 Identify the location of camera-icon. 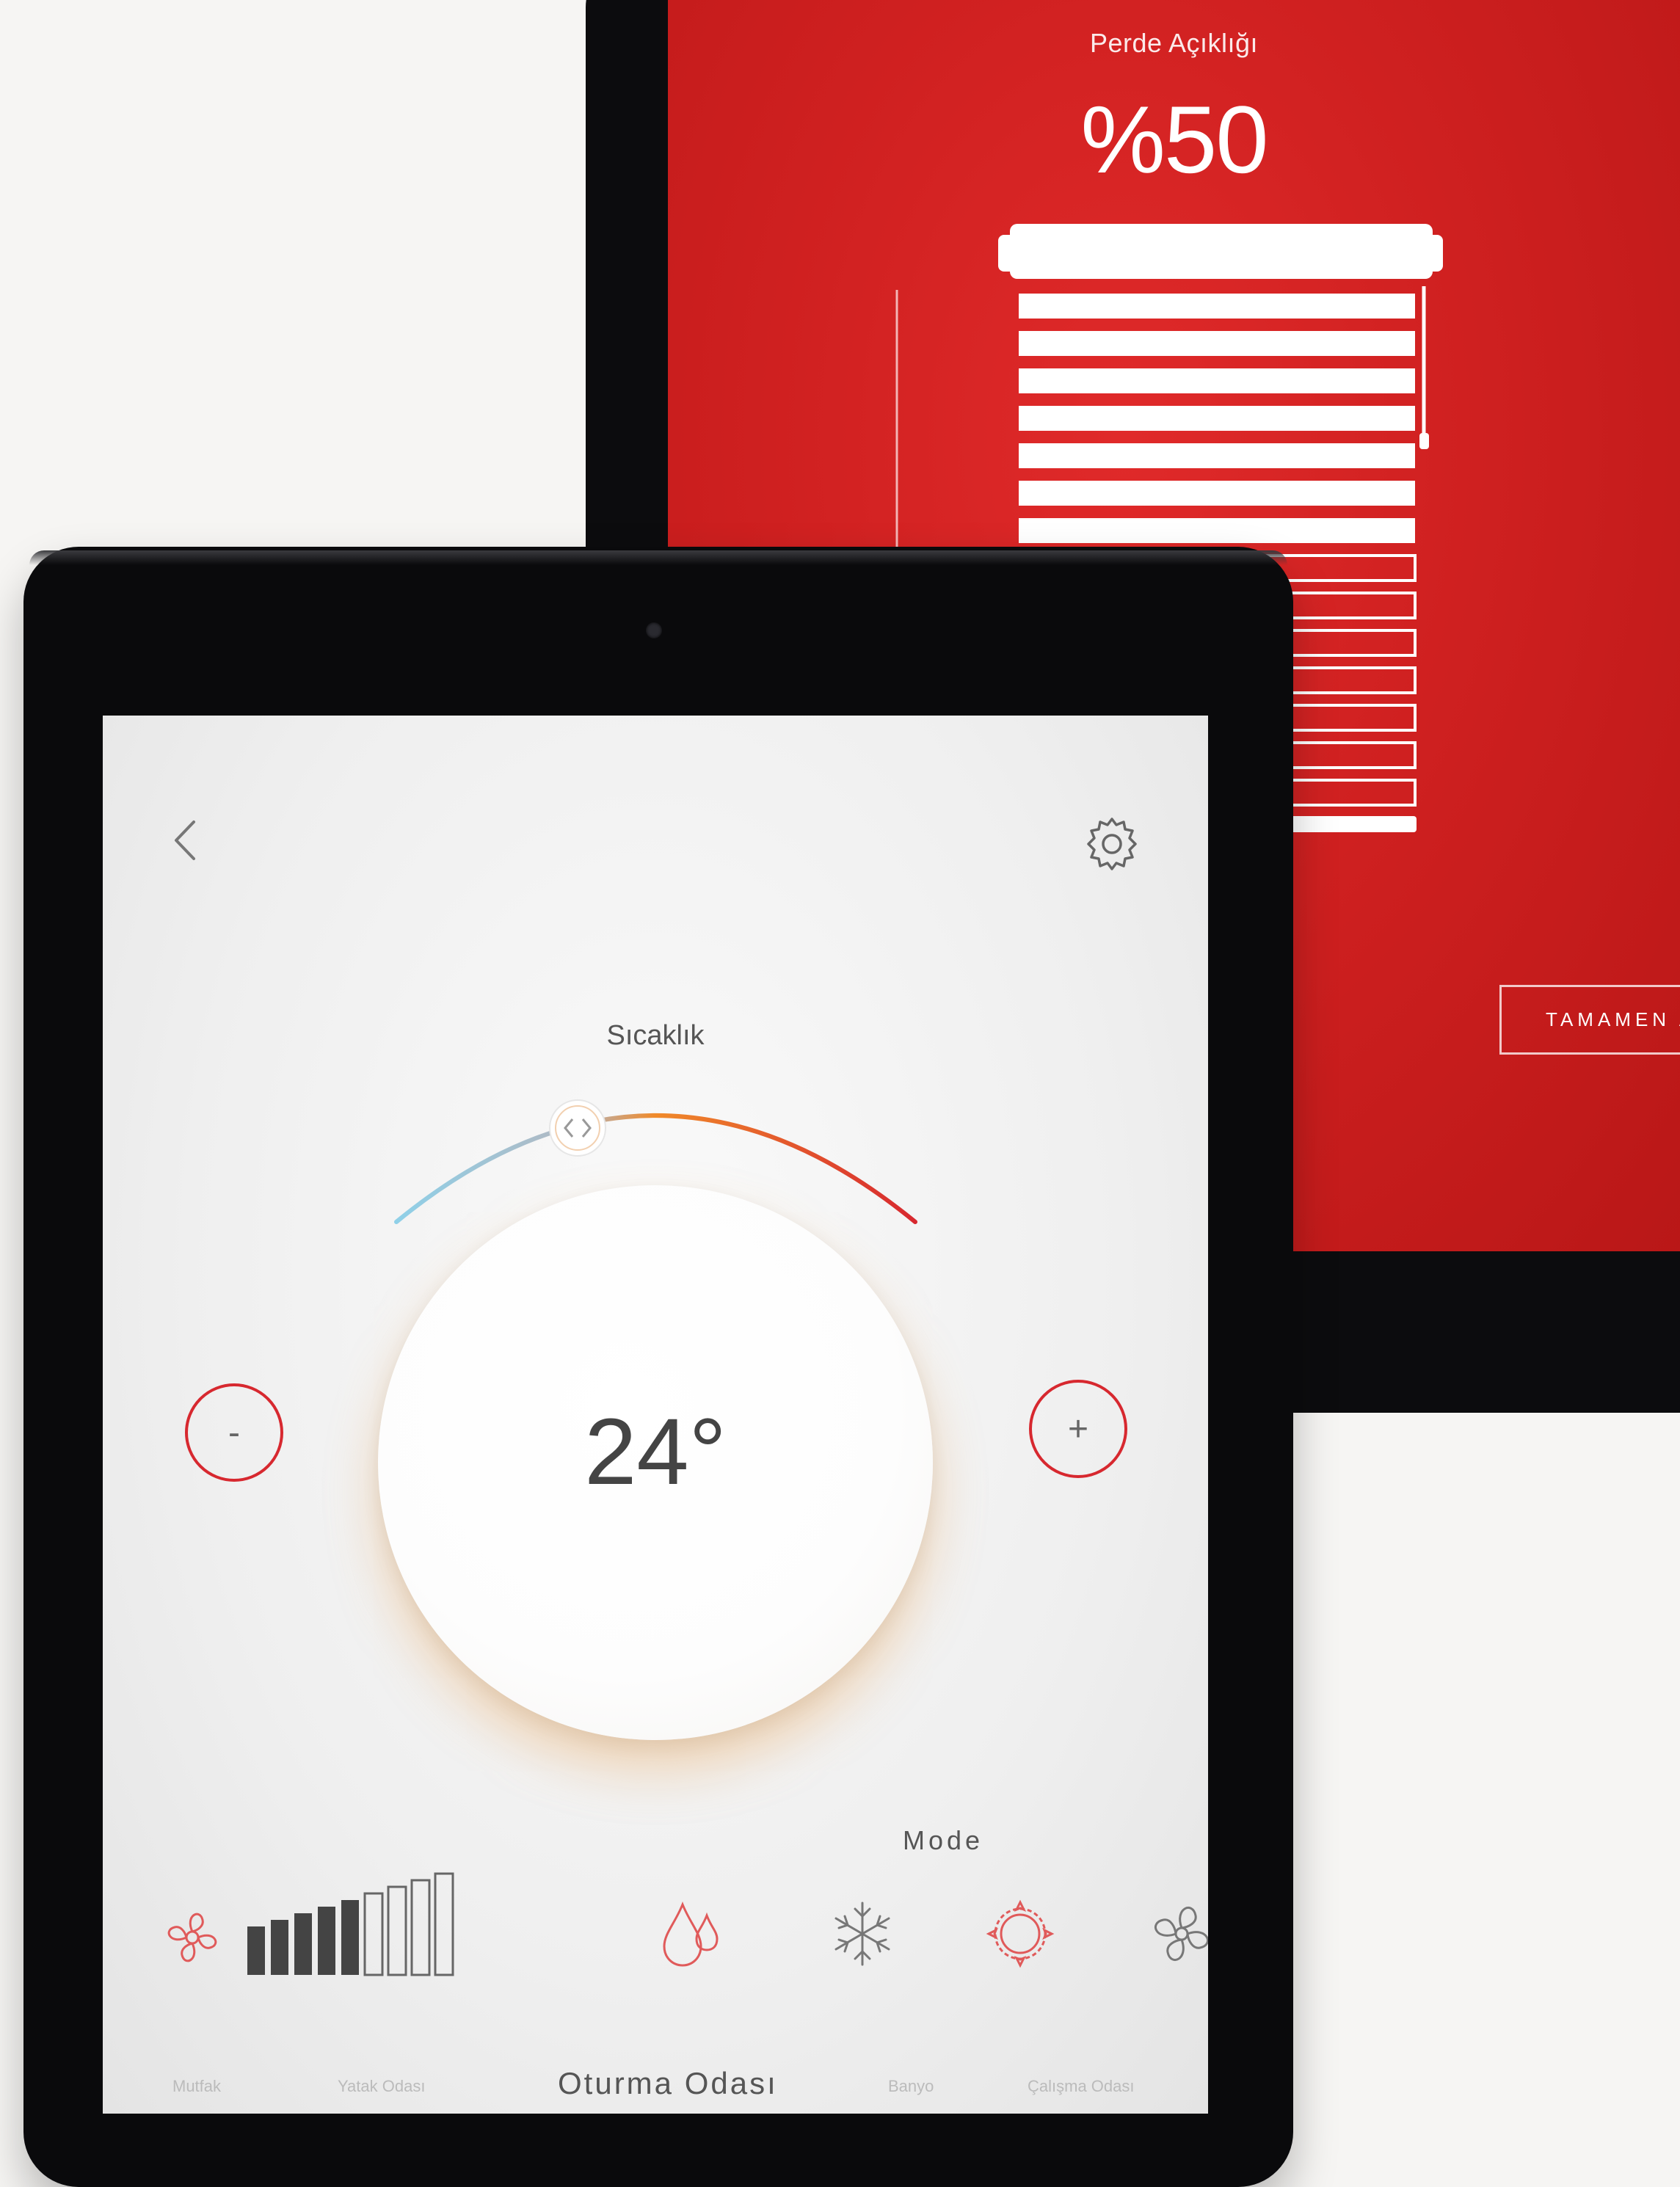
(654, 630).